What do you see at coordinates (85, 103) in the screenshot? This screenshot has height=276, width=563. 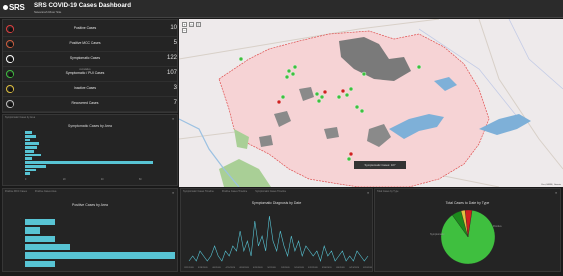 I see `indicator-label: Recovered Cases` at bounding box center [85, 103].